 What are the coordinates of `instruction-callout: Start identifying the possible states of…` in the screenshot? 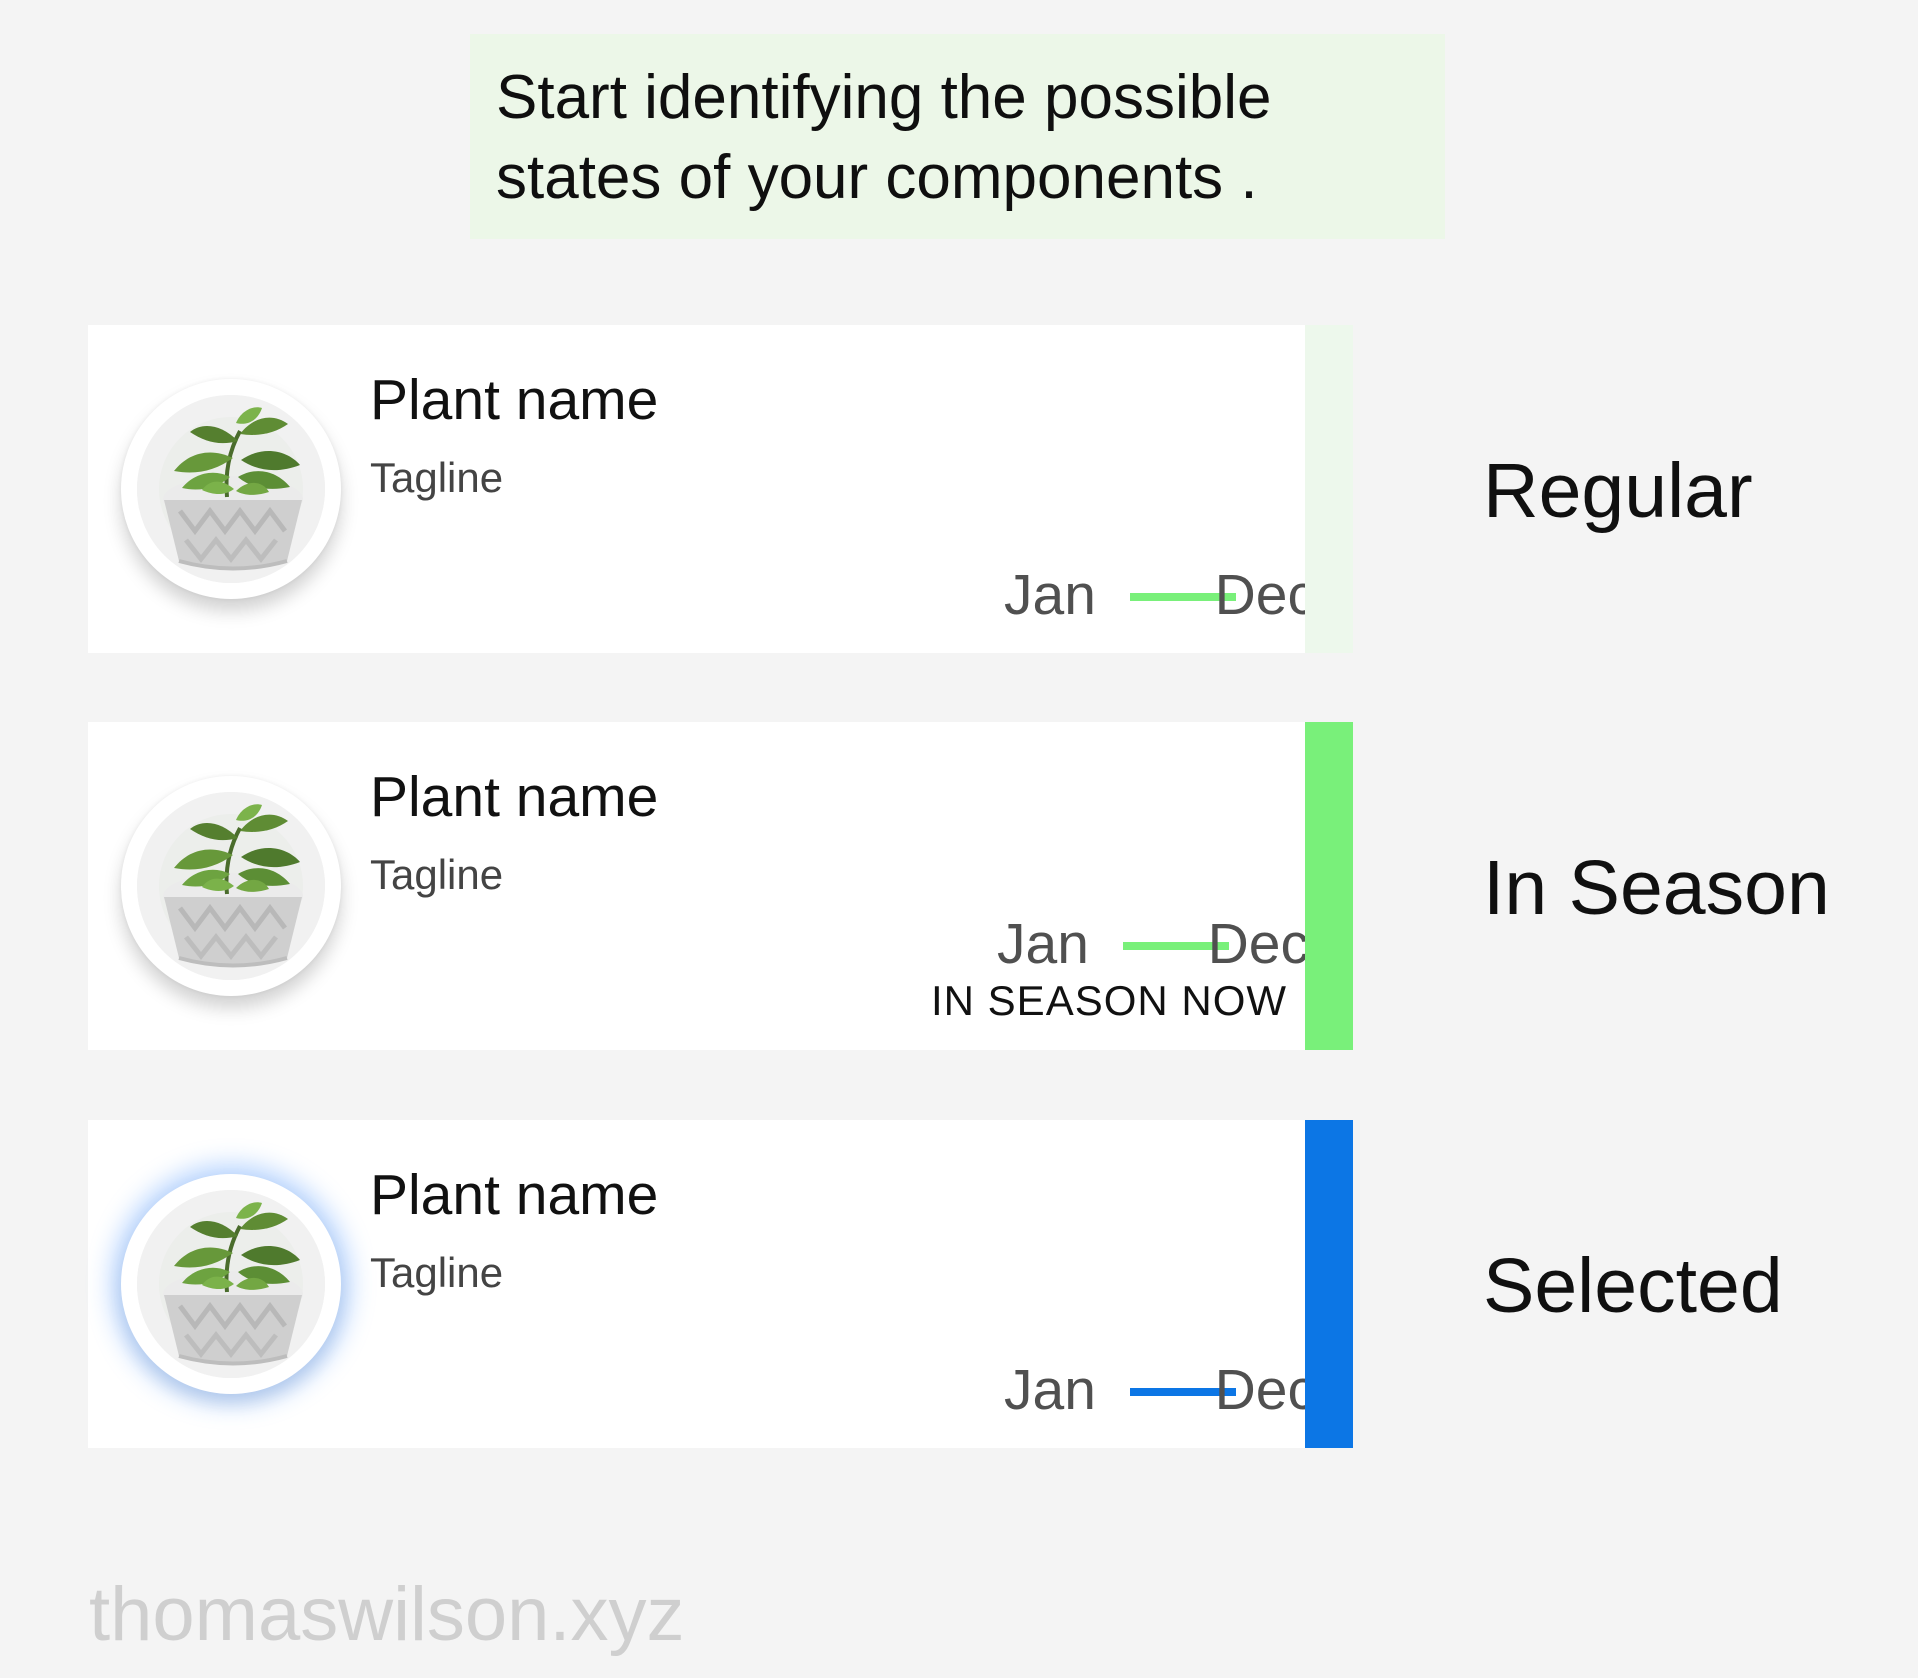 It's located at (957, 136).